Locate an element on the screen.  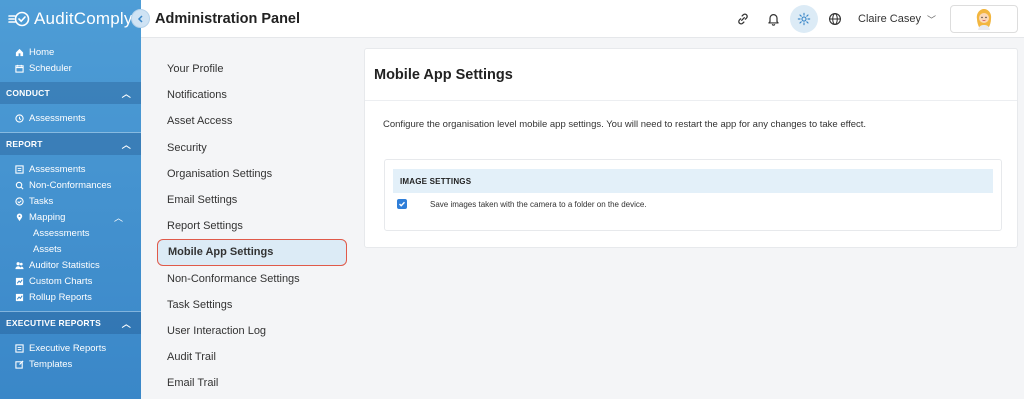
sidebar-item-label: Tasks is located at coordinates (41, 201).